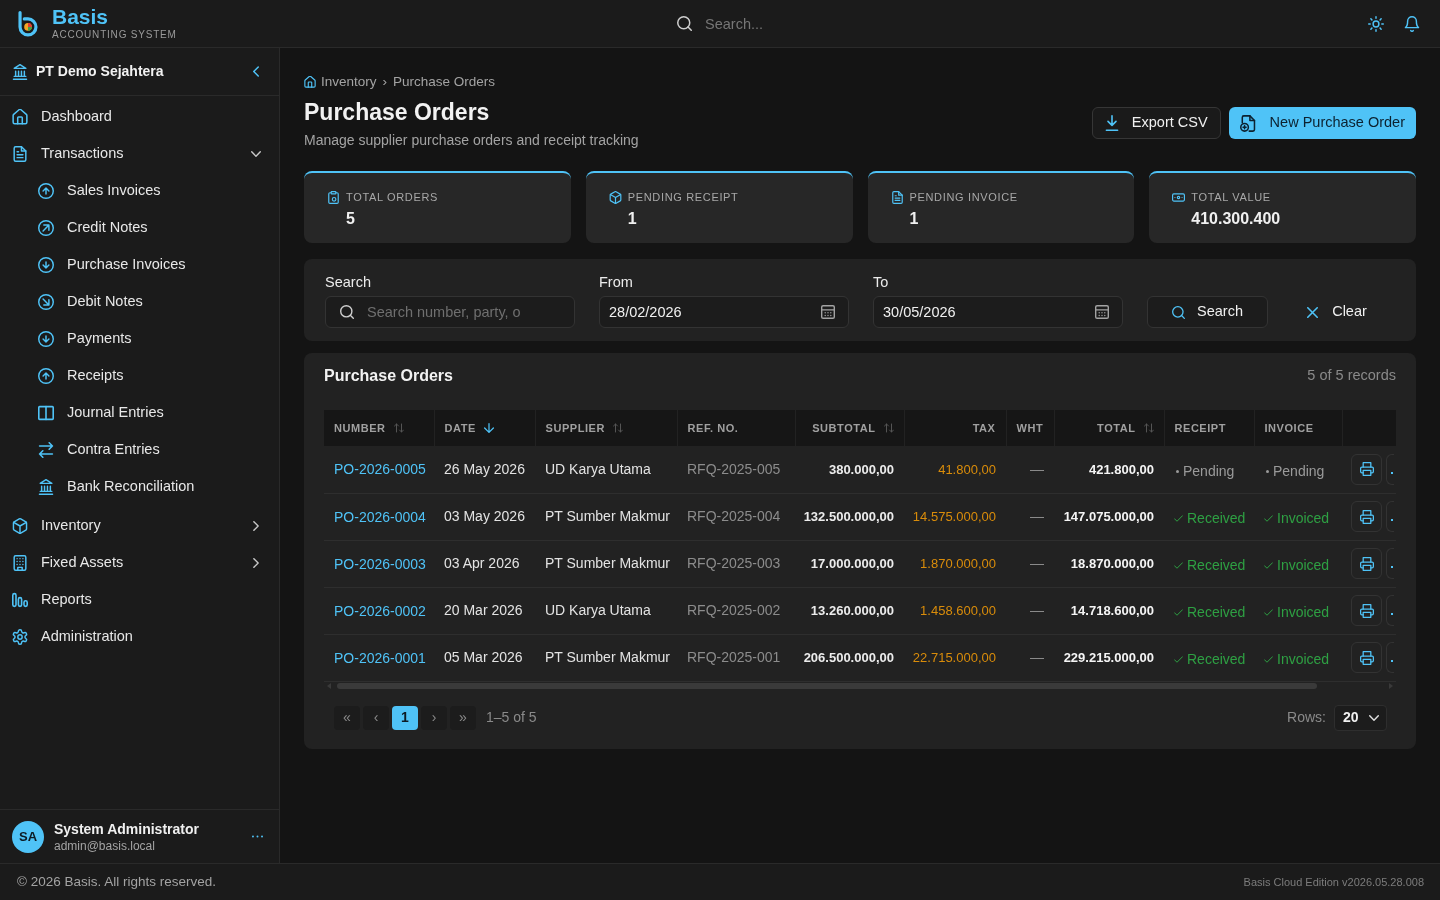  I want to click on settings-icon, so click(20, 636).